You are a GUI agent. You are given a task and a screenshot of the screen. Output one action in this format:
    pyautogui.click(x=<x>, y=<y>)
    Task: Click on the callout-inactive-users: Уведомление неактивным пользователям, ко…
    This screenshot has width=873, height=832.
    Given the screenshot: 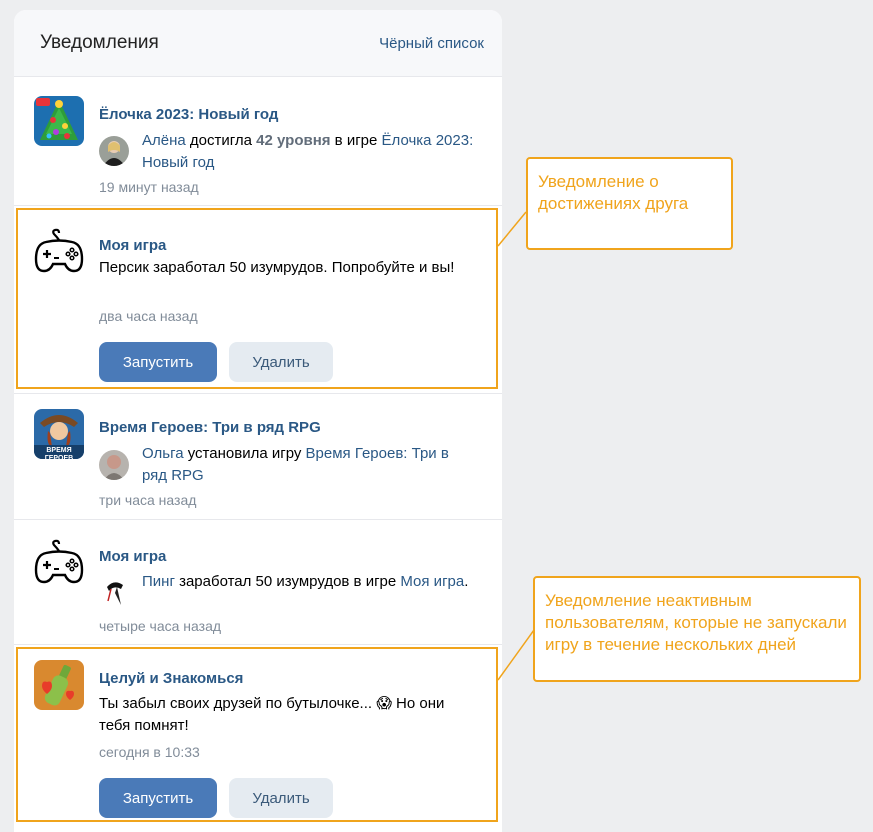 What is the action you would take?
    pyautogui.click(x=697, y=629)
    